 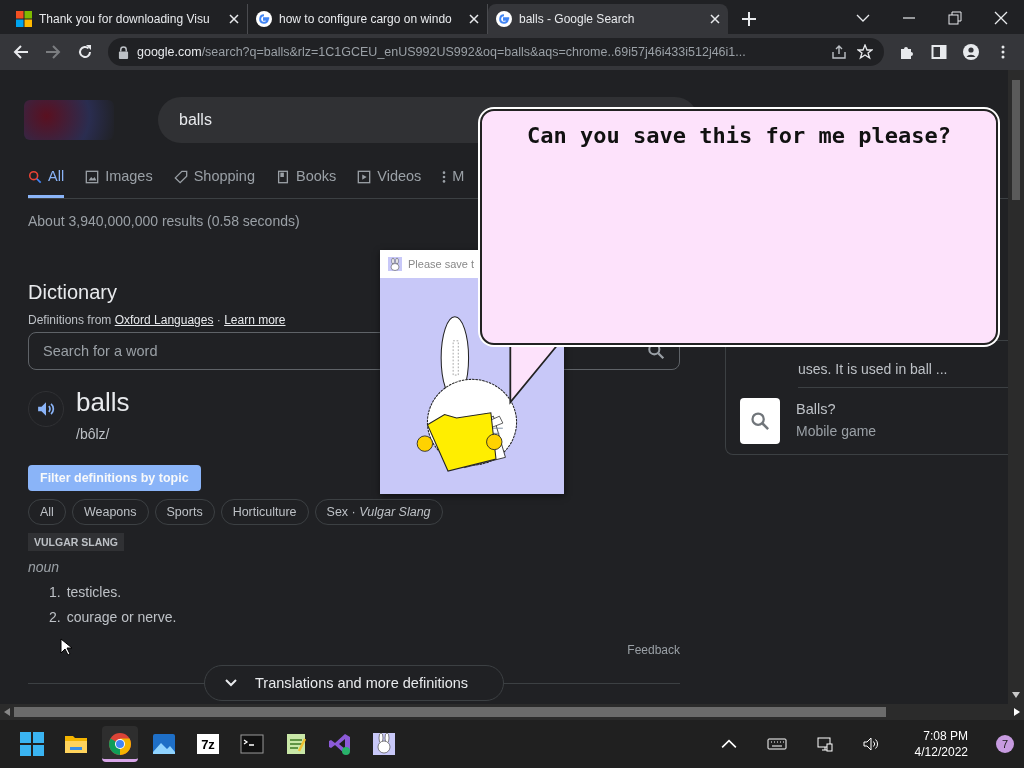 What do you see at coordinates (66, 647) in the screenshot?
I see `mouse-cursor-icon` at bounding box center [66, 647].